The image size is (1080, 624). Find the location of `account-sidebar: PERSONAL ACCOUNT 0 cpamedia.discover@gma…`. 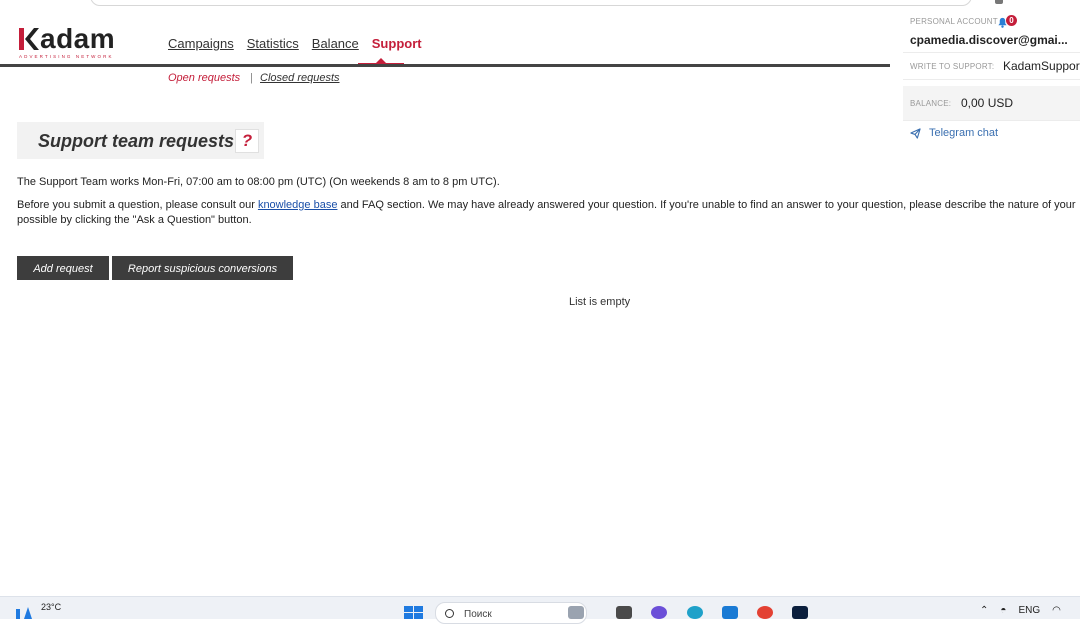

account-sidebar: PERSONAL ACCOUNT 0 cpamedia.discover@gma… is located at coordinates (991, 74).